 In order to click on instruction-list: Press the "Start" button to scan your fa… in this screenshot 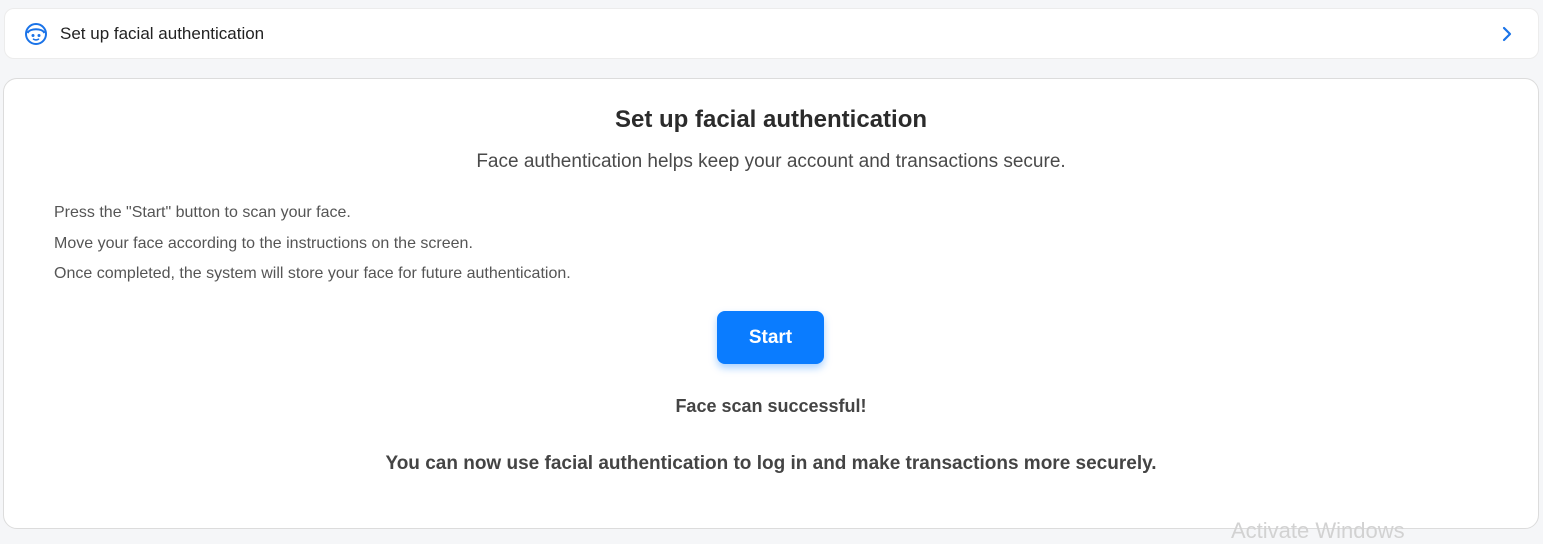, I will do `click(312, 249)`.